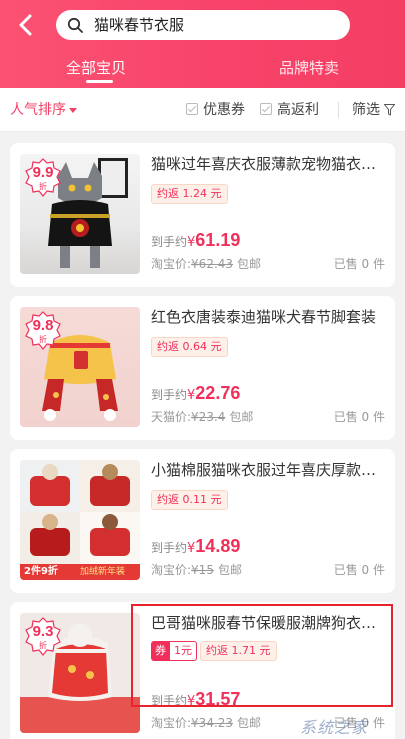 Image resolution: width=405 pixels, height=739 pixels. Describe the element at coordinates (103, 572) in the screenshot. I see `promo-sublabel: 加绒新年装` at that location.